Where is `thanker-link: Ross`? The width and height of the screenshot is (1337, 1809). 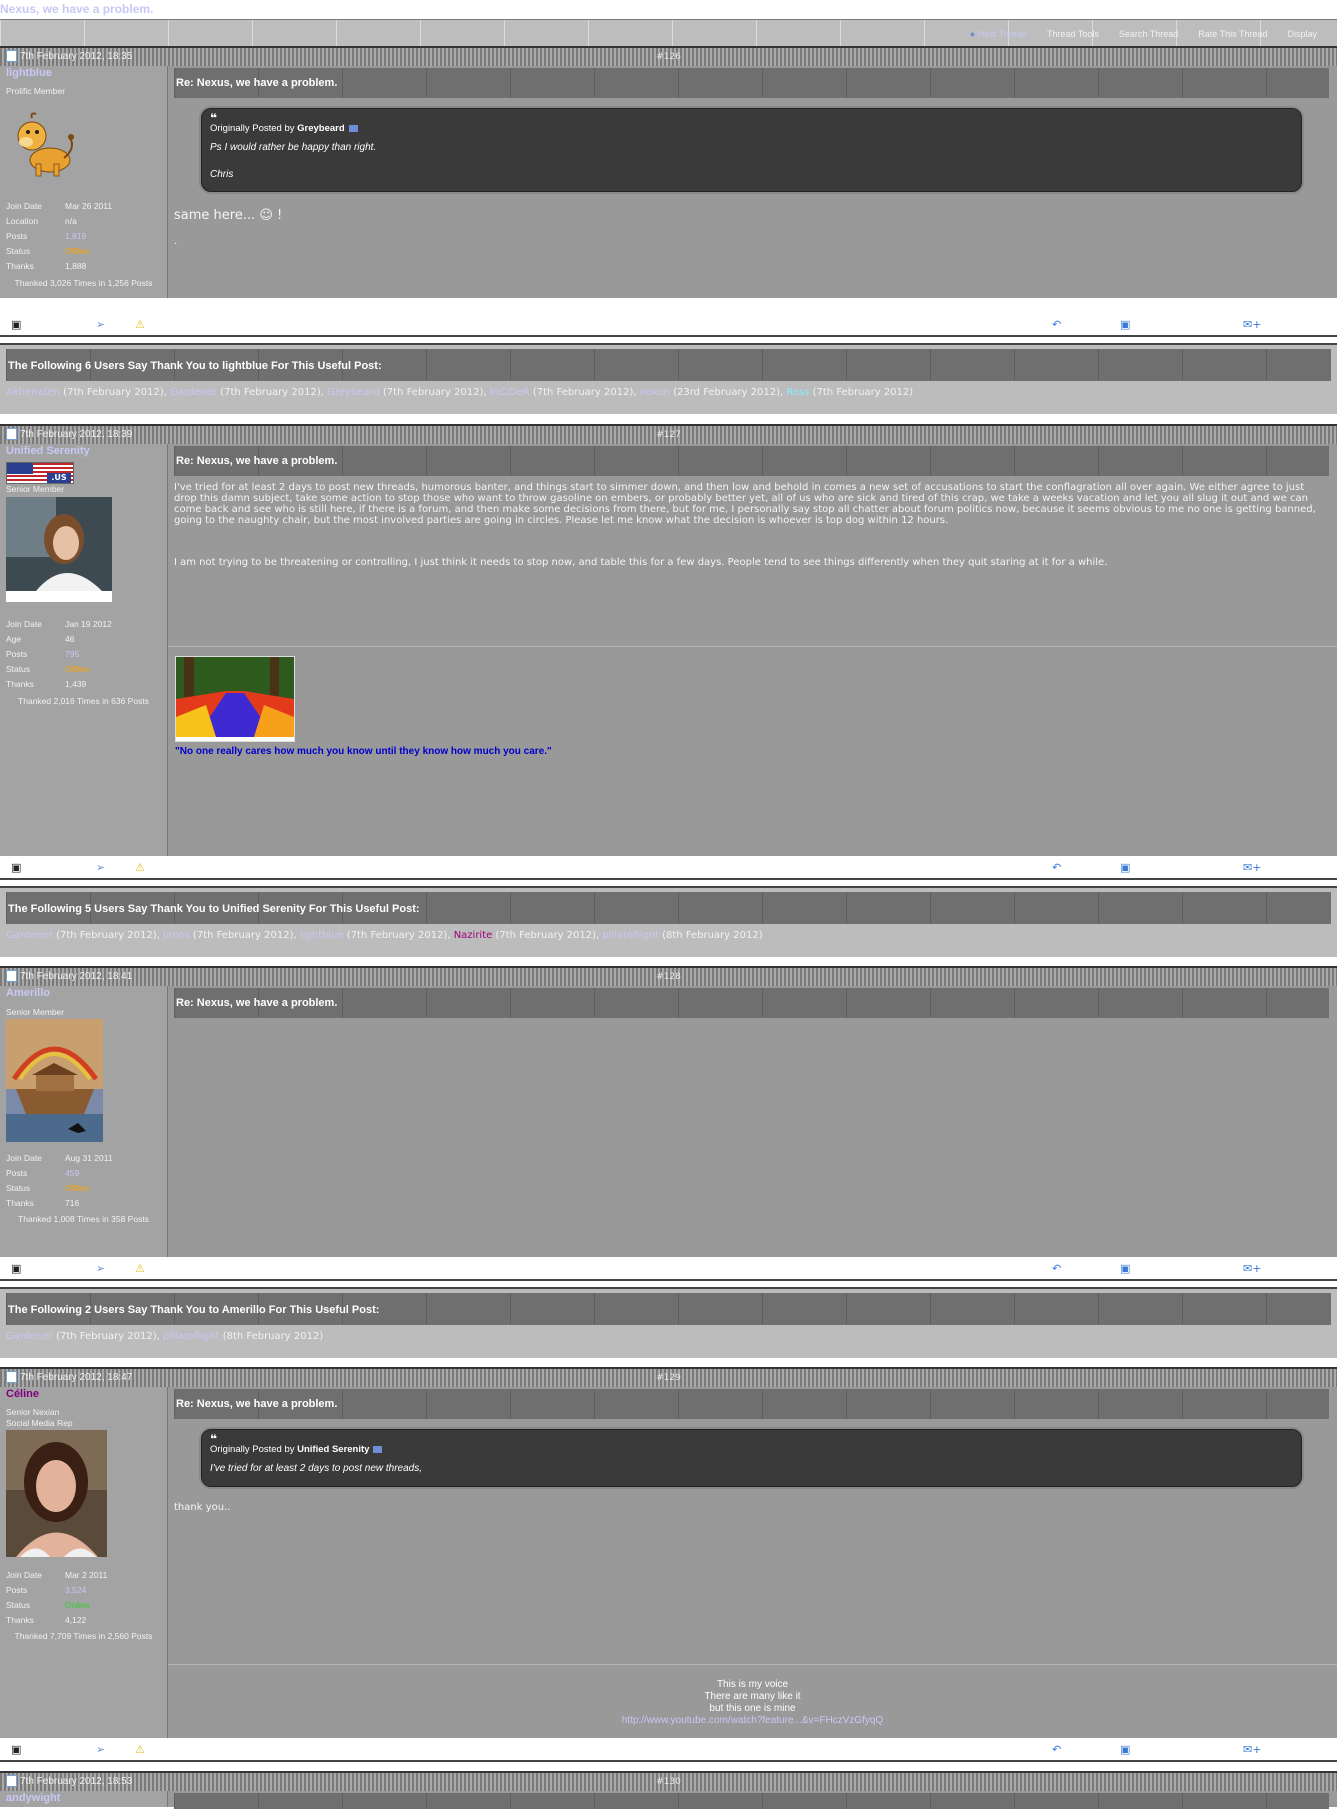
thanker-link: Ross is located at coordinates (797, 392).